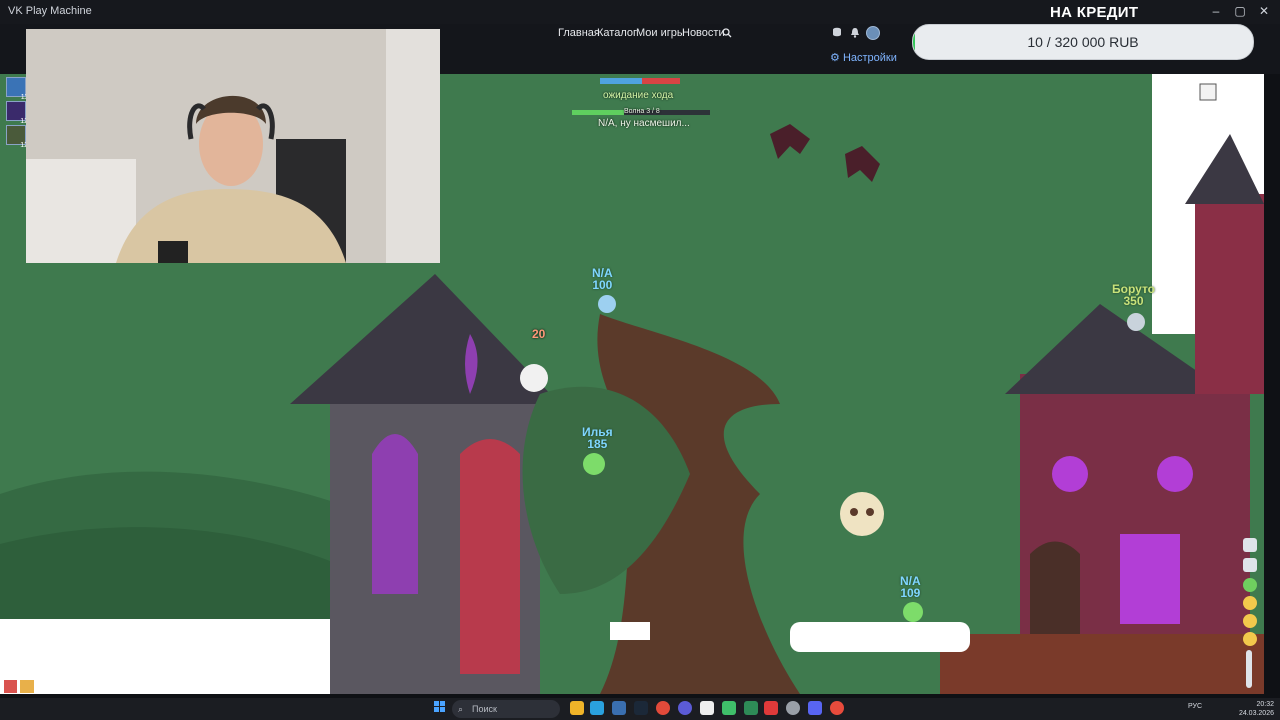 Image resolution: width=1280 pixels, height=720 pixels. What do you see at coordinates (440, 707) in the screenshot?
I see `windows-start-icon` at bounding box center [440, 707].